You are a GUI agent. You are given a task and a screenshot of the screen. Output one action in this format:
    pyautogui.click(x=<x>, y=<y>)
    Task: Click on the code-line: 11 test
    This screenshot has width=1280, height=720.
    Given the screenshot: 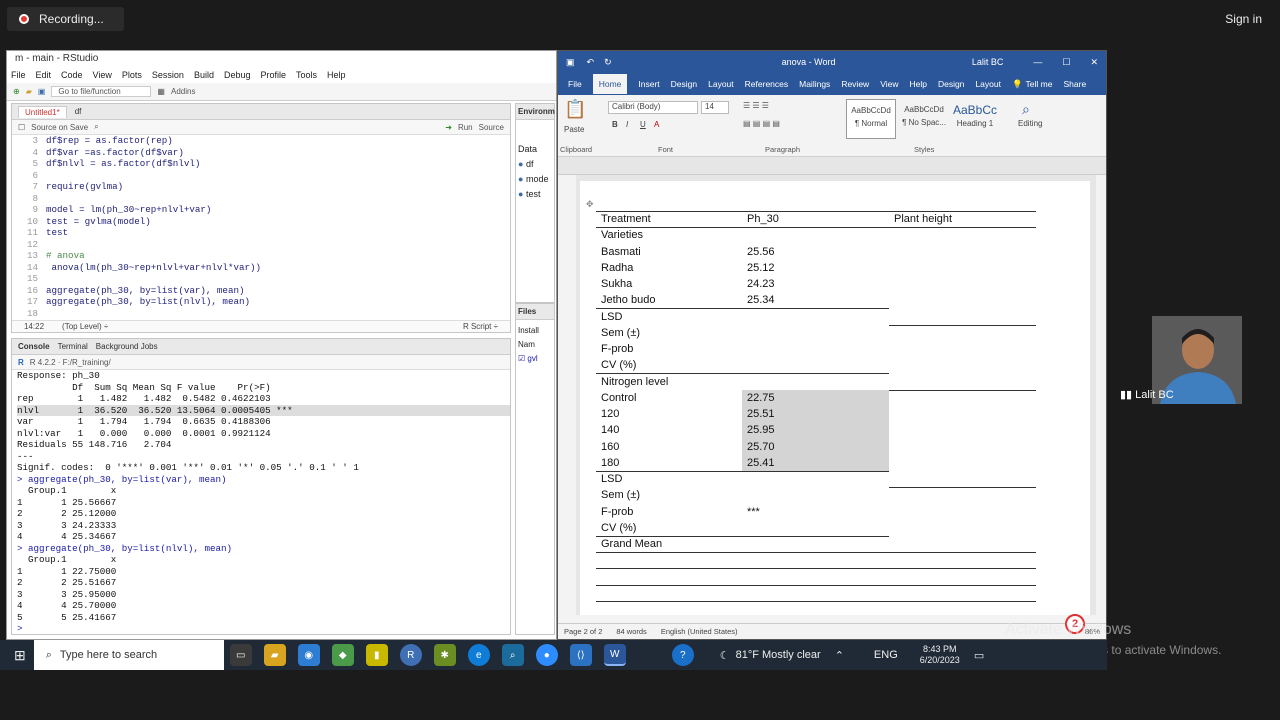 What is the action you would take?
    pyautogui.click(x=261, y=233)
    